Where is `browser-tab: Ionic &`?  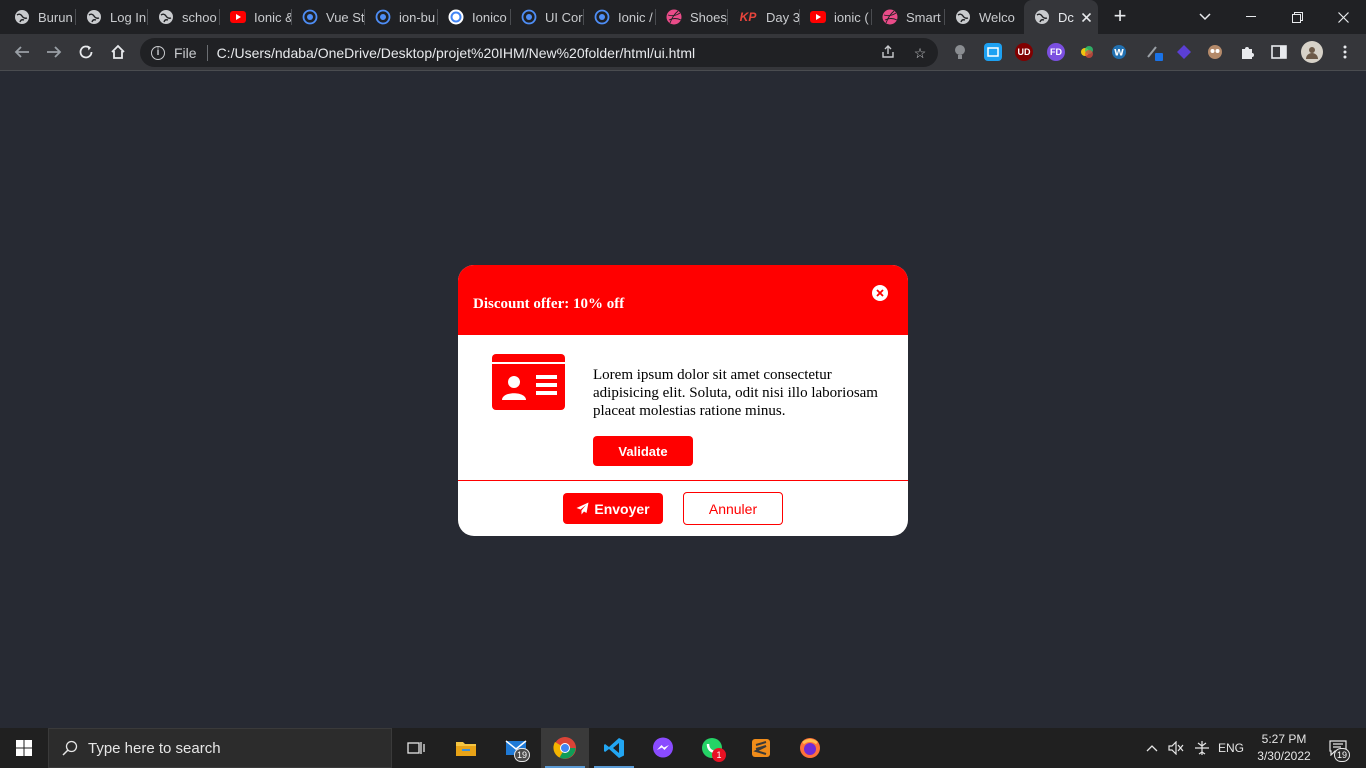 browser-tab: Ionic & is located at coordinates (256, 17).